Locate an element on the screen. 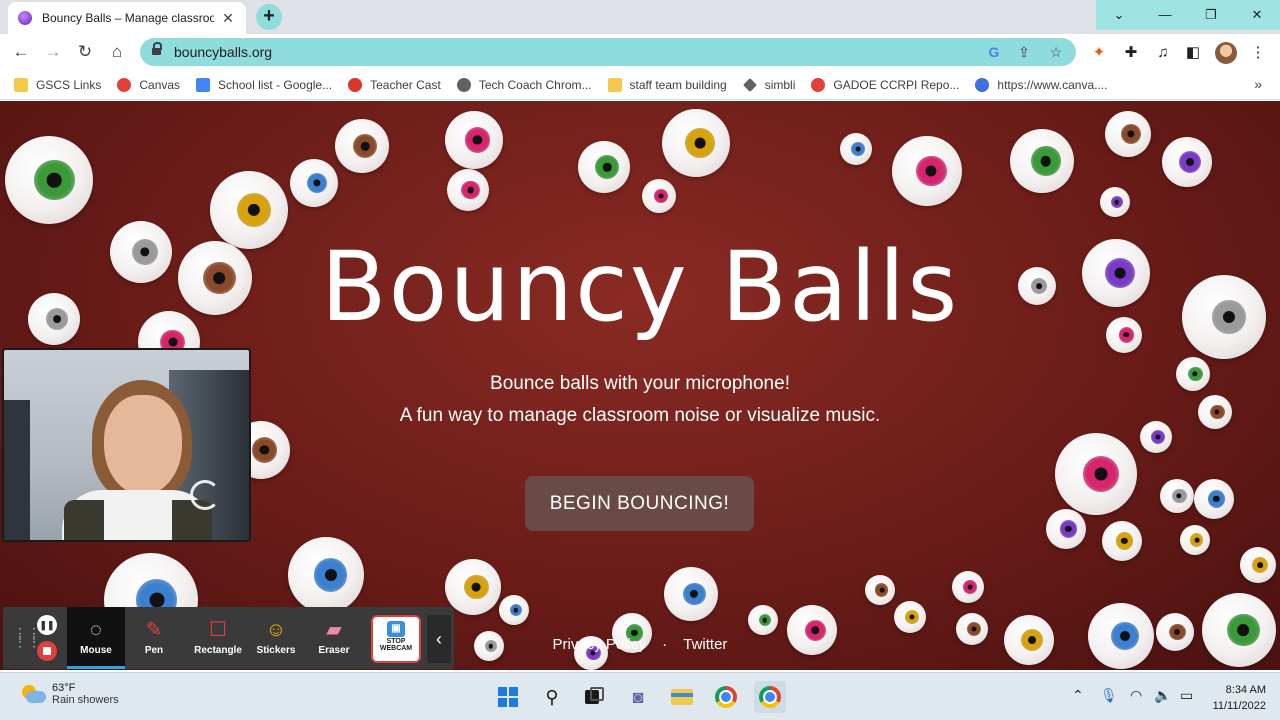  microphone-icon: 🎙 is located at coordinates (1109, 695).